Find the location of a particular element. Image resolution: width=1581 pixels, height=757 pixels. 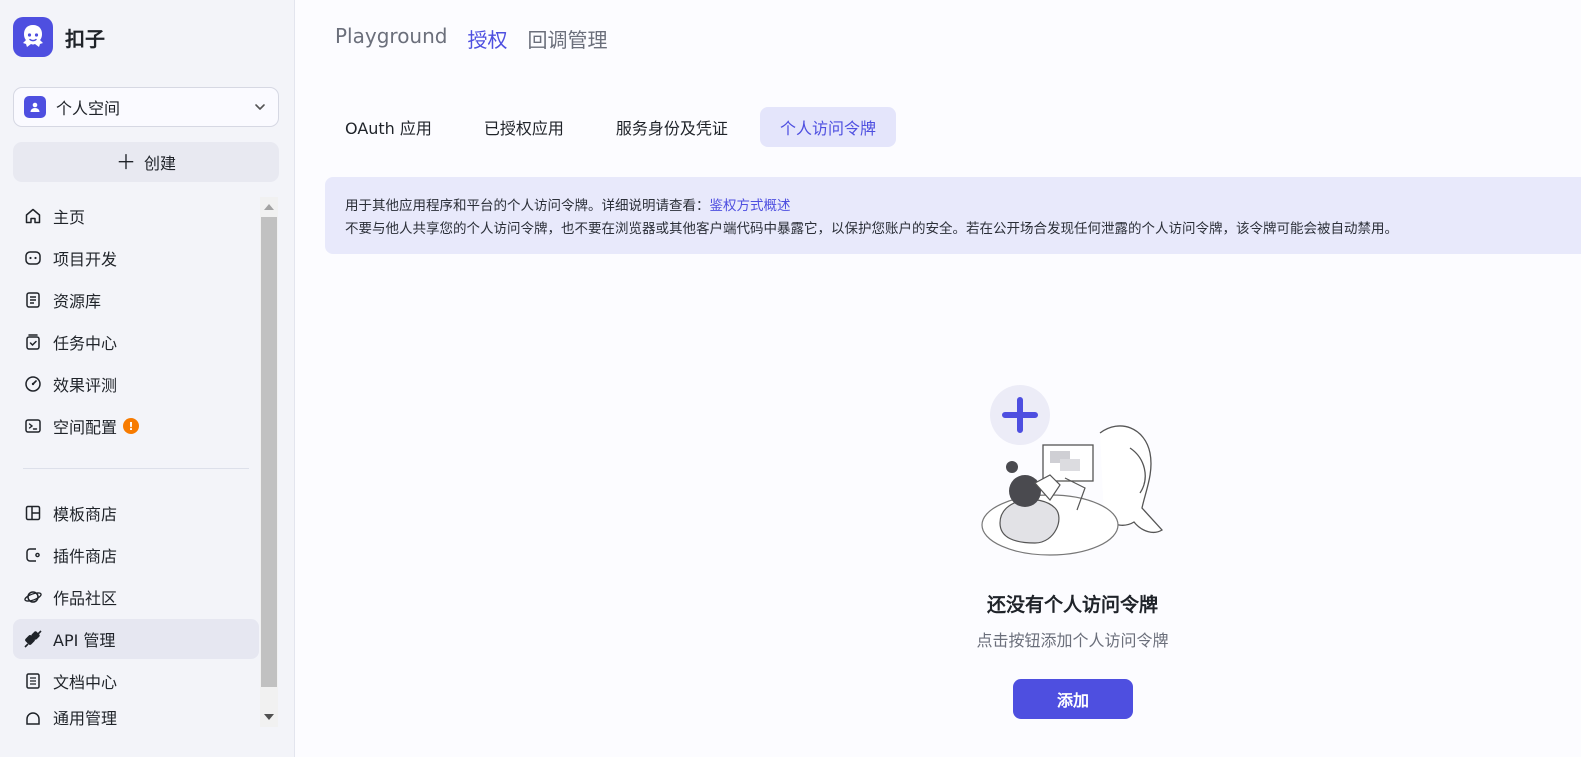

chevron-down-icon is located at coordinates (260, 107).